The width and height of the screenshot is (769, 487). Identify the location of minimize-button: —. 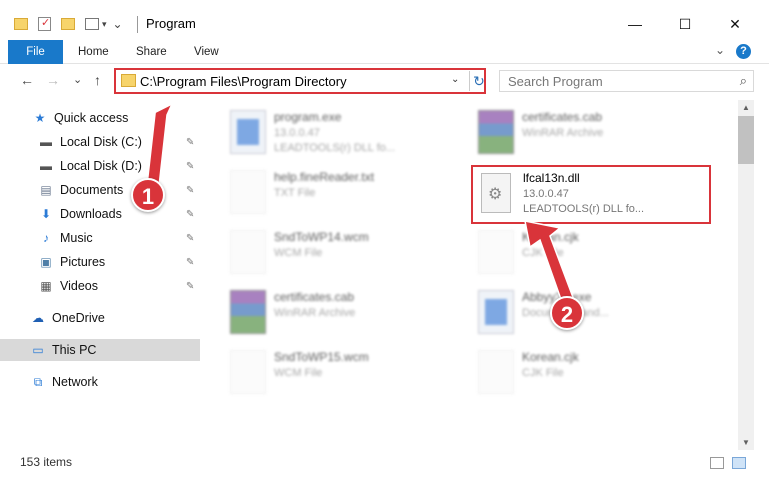
(635, 24).